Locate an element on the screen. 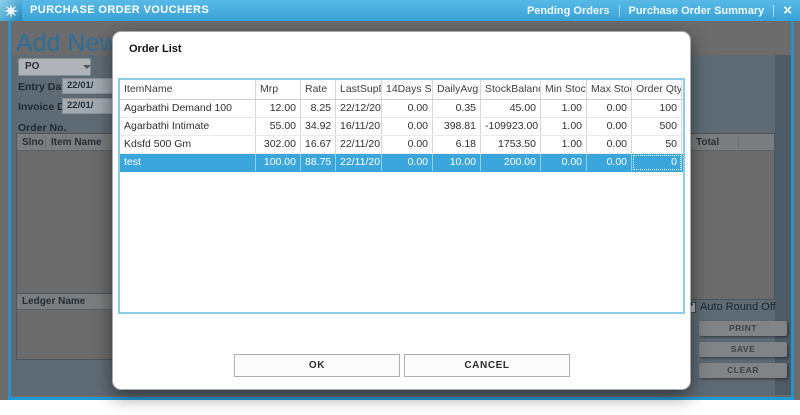 Image resolution: width=800 pixels, height=415 pixels. close-icon: × is located at coordinates (787, 10).